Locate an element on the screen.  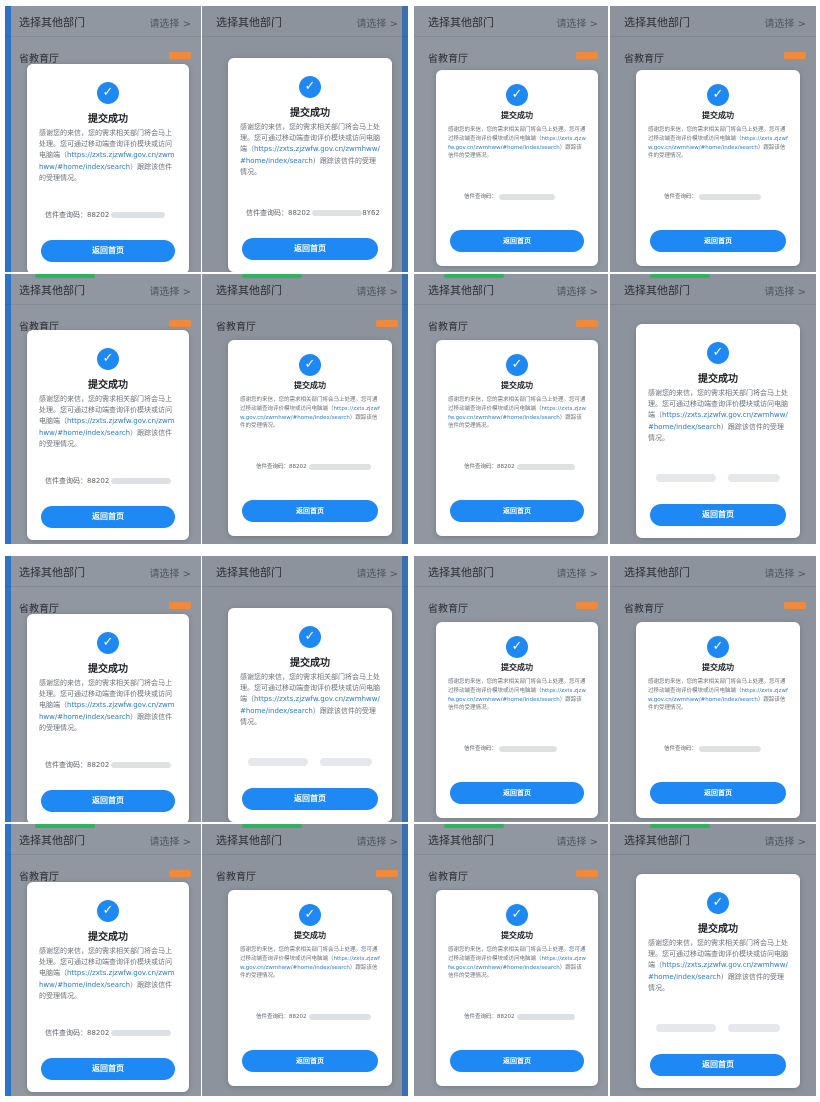
redacted-query-code is located at coordinates (686, 478).